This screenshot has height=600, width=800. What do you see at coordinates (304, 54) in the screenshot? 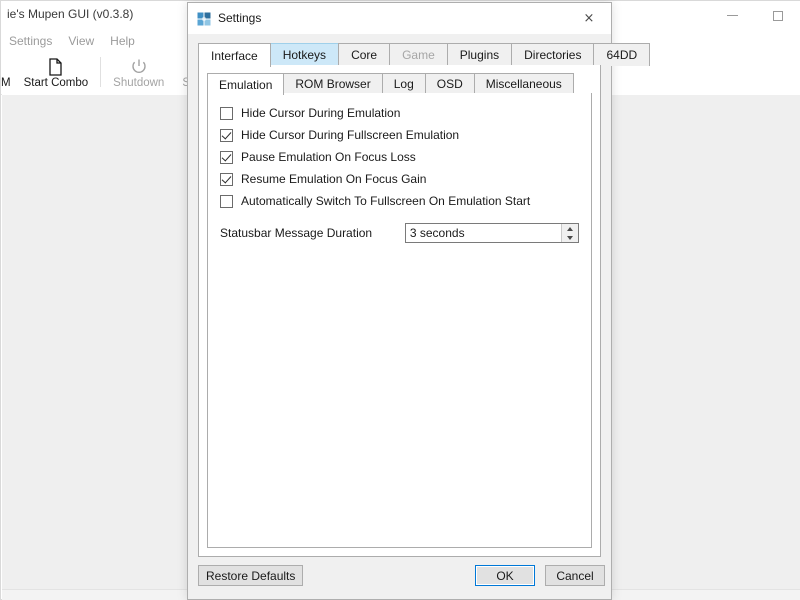
I see `tab-hotkeys: Hotkeys` at bounding box center [304, 54].